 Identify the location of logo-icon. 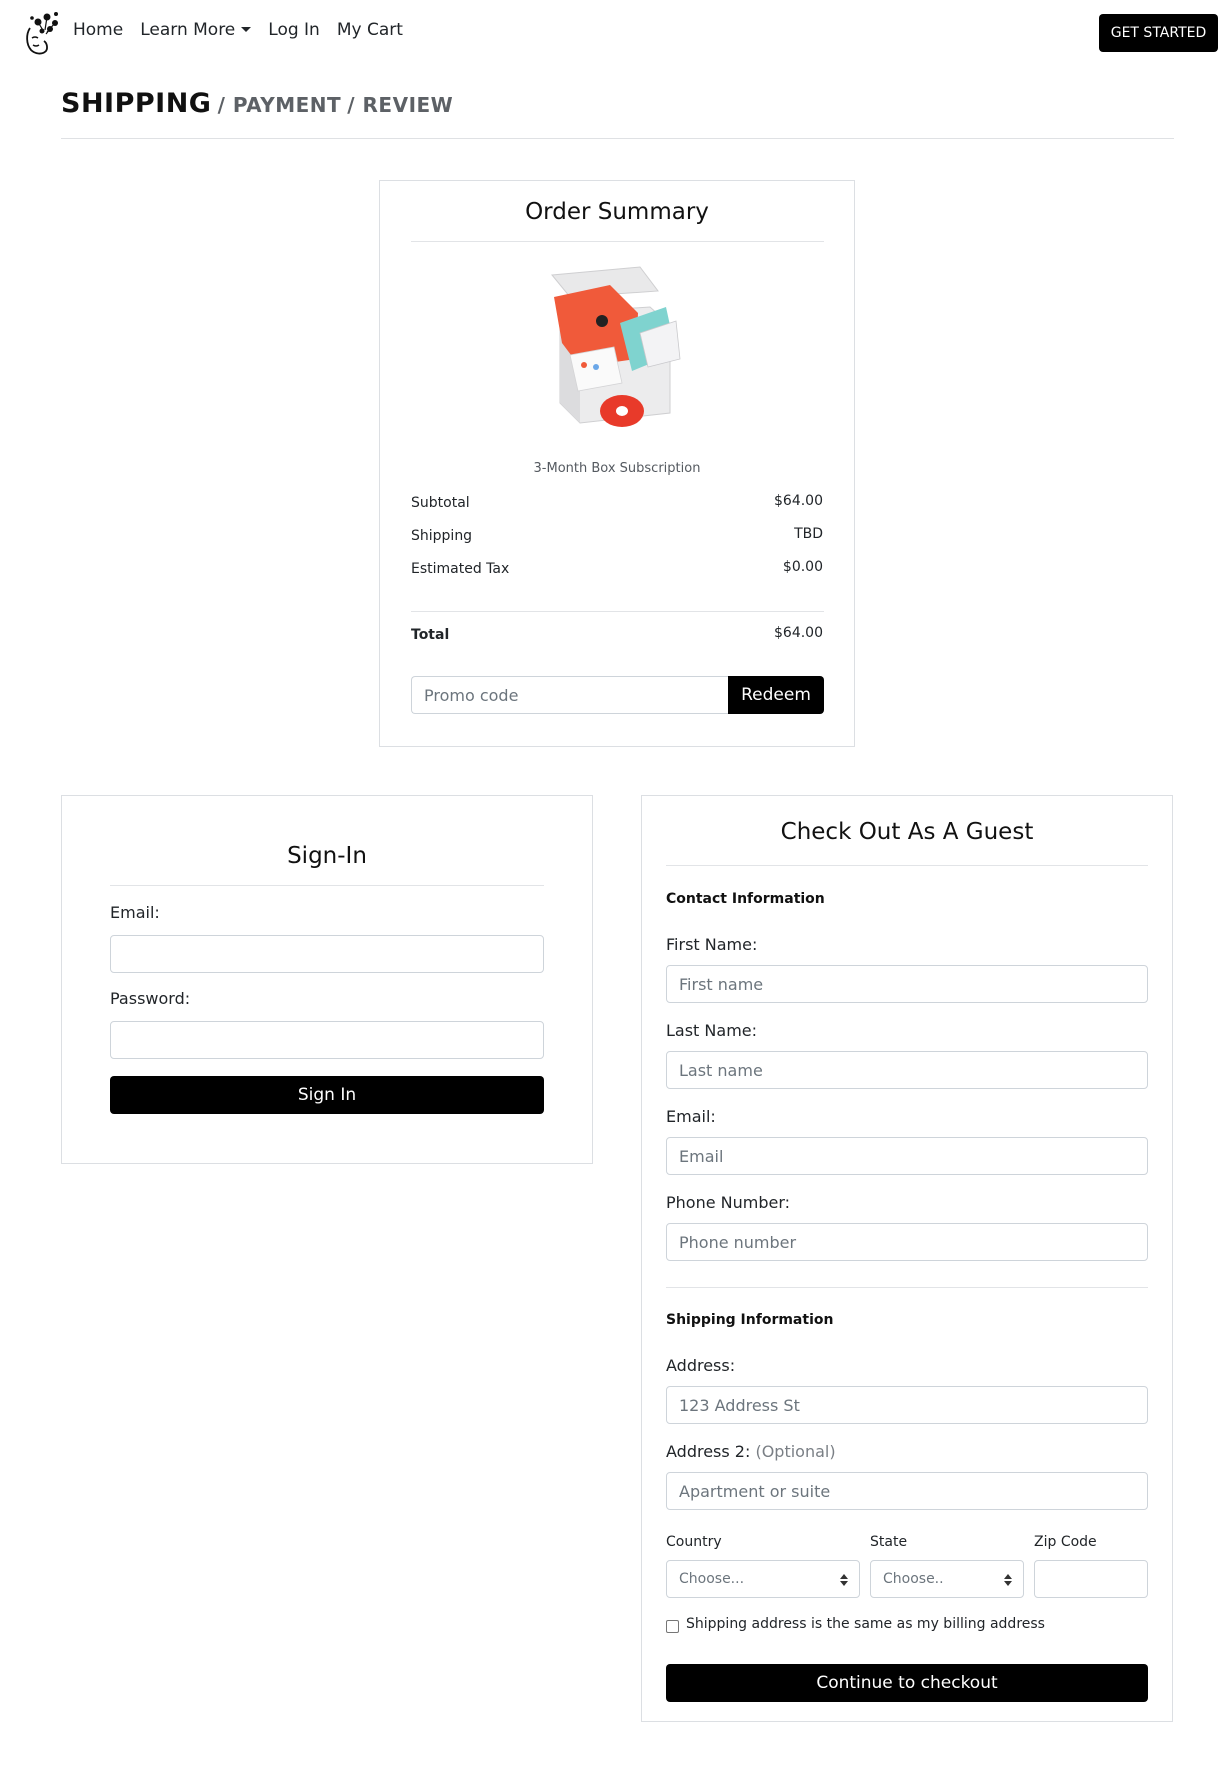
(42, 33).